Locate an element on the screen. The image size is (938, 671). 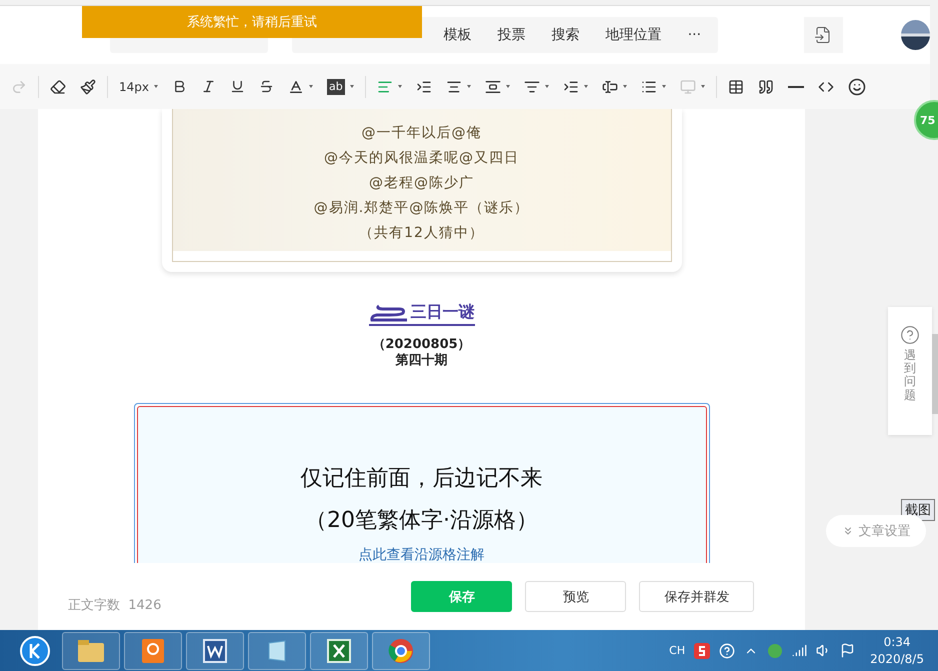
smiley-icon is located at coordinates (857, 87).